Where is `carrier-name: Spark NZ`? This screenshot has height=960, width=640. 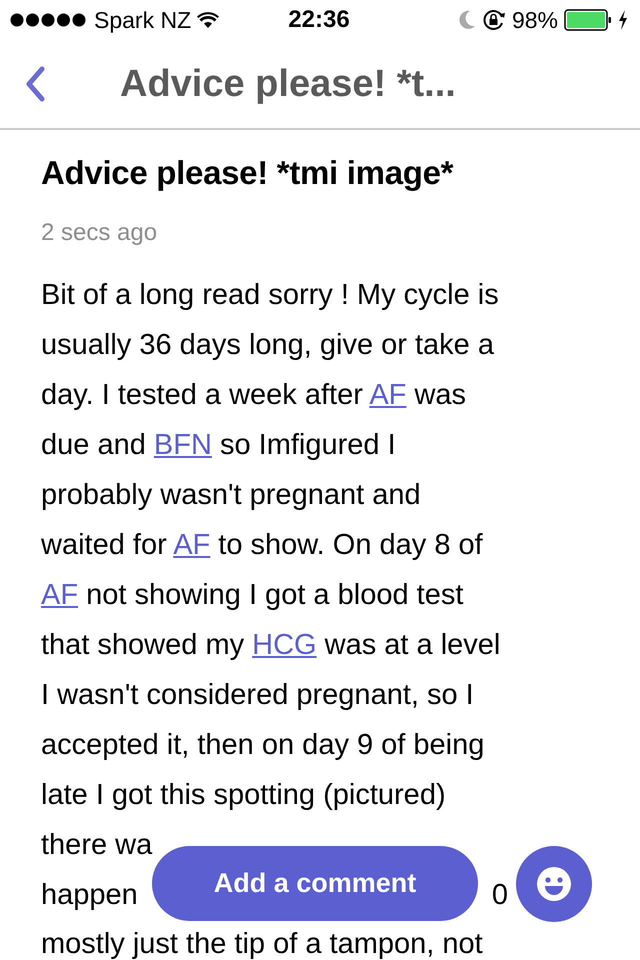
carrier-name: Spark NZ is located at coordinates (143, 20).